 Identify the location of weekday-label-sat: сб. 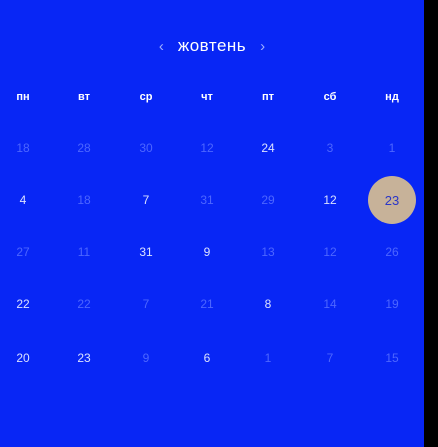
(330, 97).